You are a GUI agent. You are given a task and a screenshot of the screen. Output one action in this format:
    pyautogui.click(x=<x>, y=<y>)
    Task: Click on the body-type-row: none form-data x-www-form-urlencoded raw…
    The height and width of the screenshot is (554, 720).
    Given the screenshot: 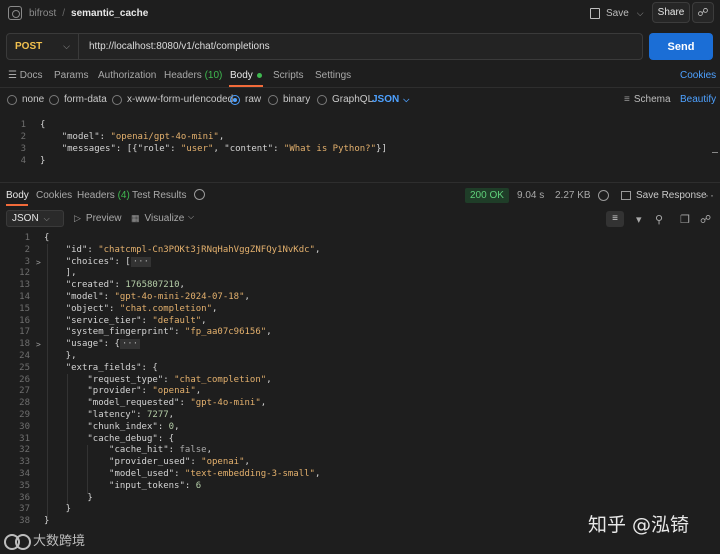 What is the action you would take?
    pyautogui.click(x=360, y=100)
    